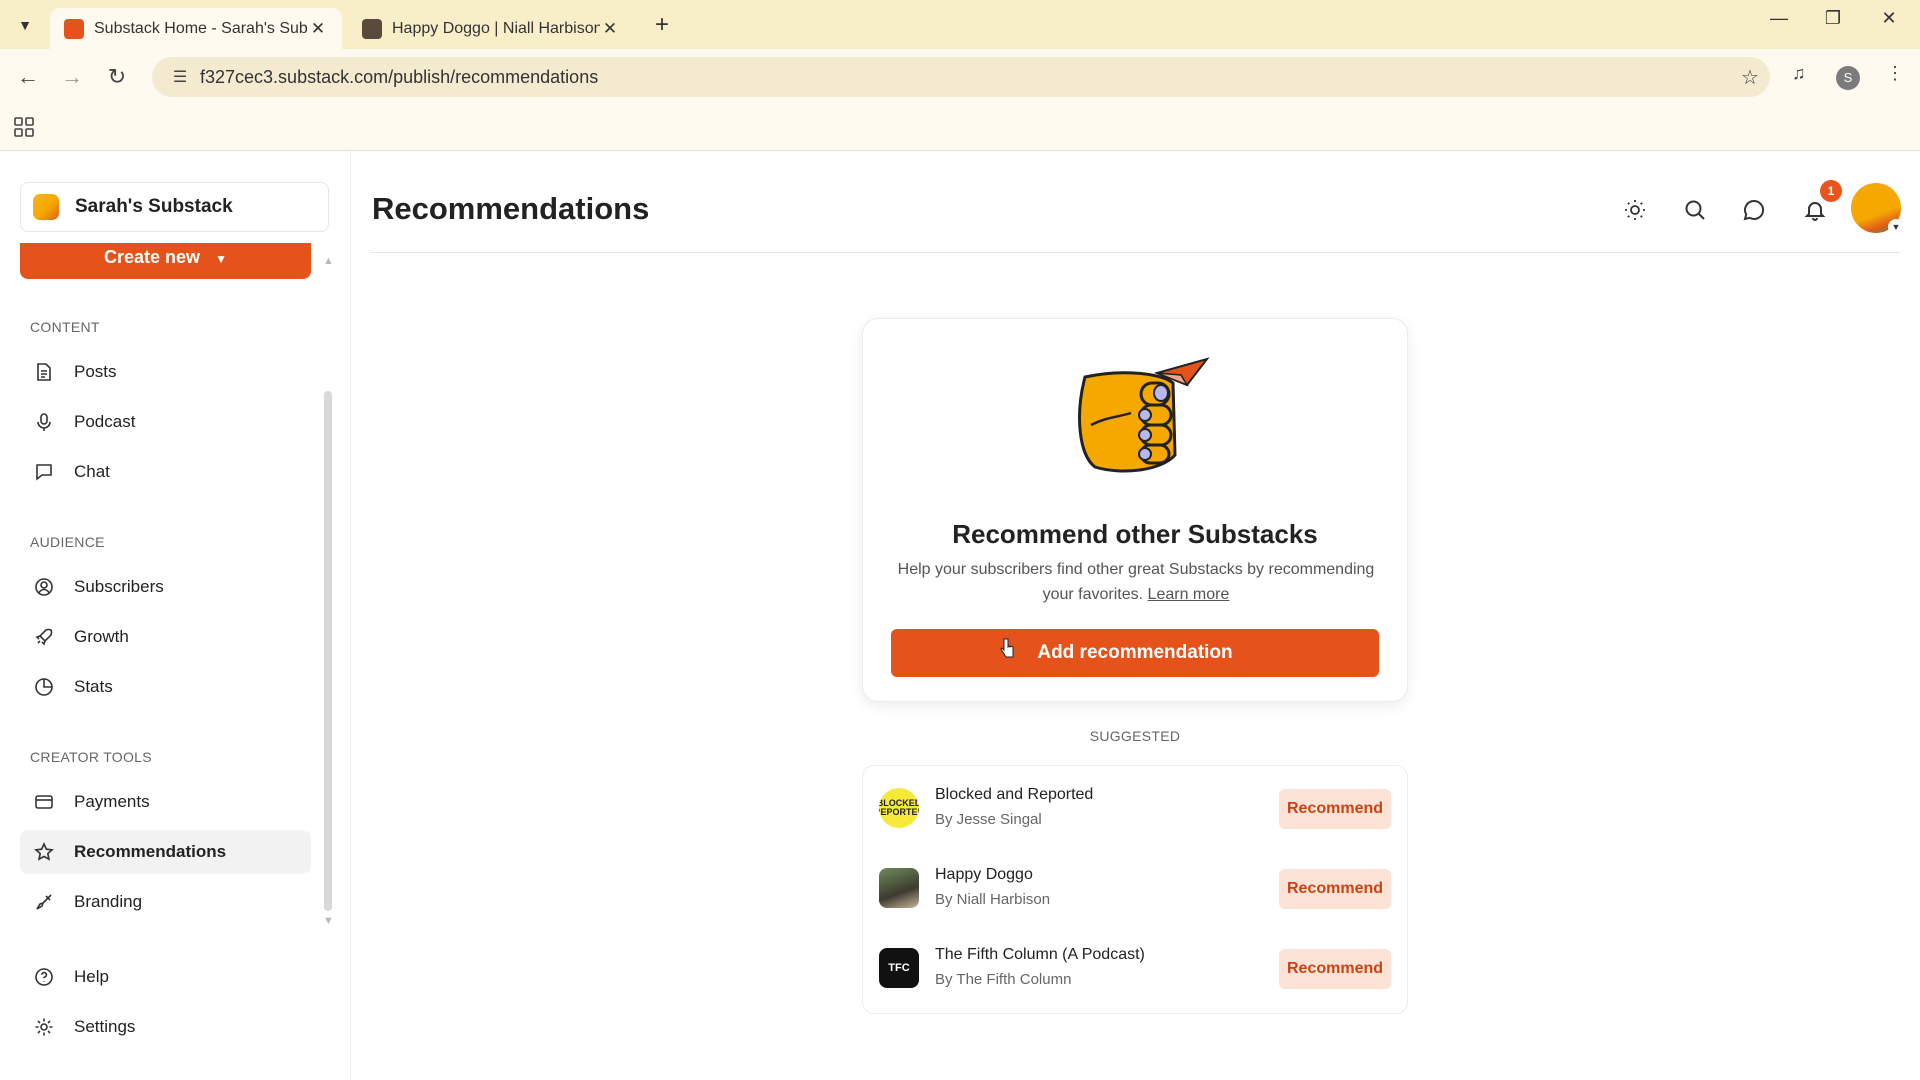  What do you see at coordinates (1007, 648) in the screenshot?
I see `hand-cursor-icon` at bounding box center [1007, 648].